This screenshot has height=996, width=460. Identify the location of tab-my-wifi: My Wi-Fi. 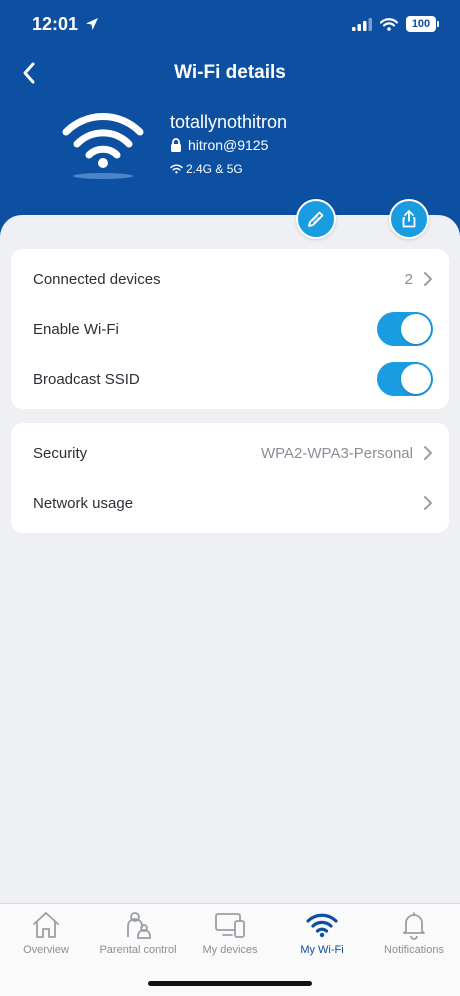
(322, 938).